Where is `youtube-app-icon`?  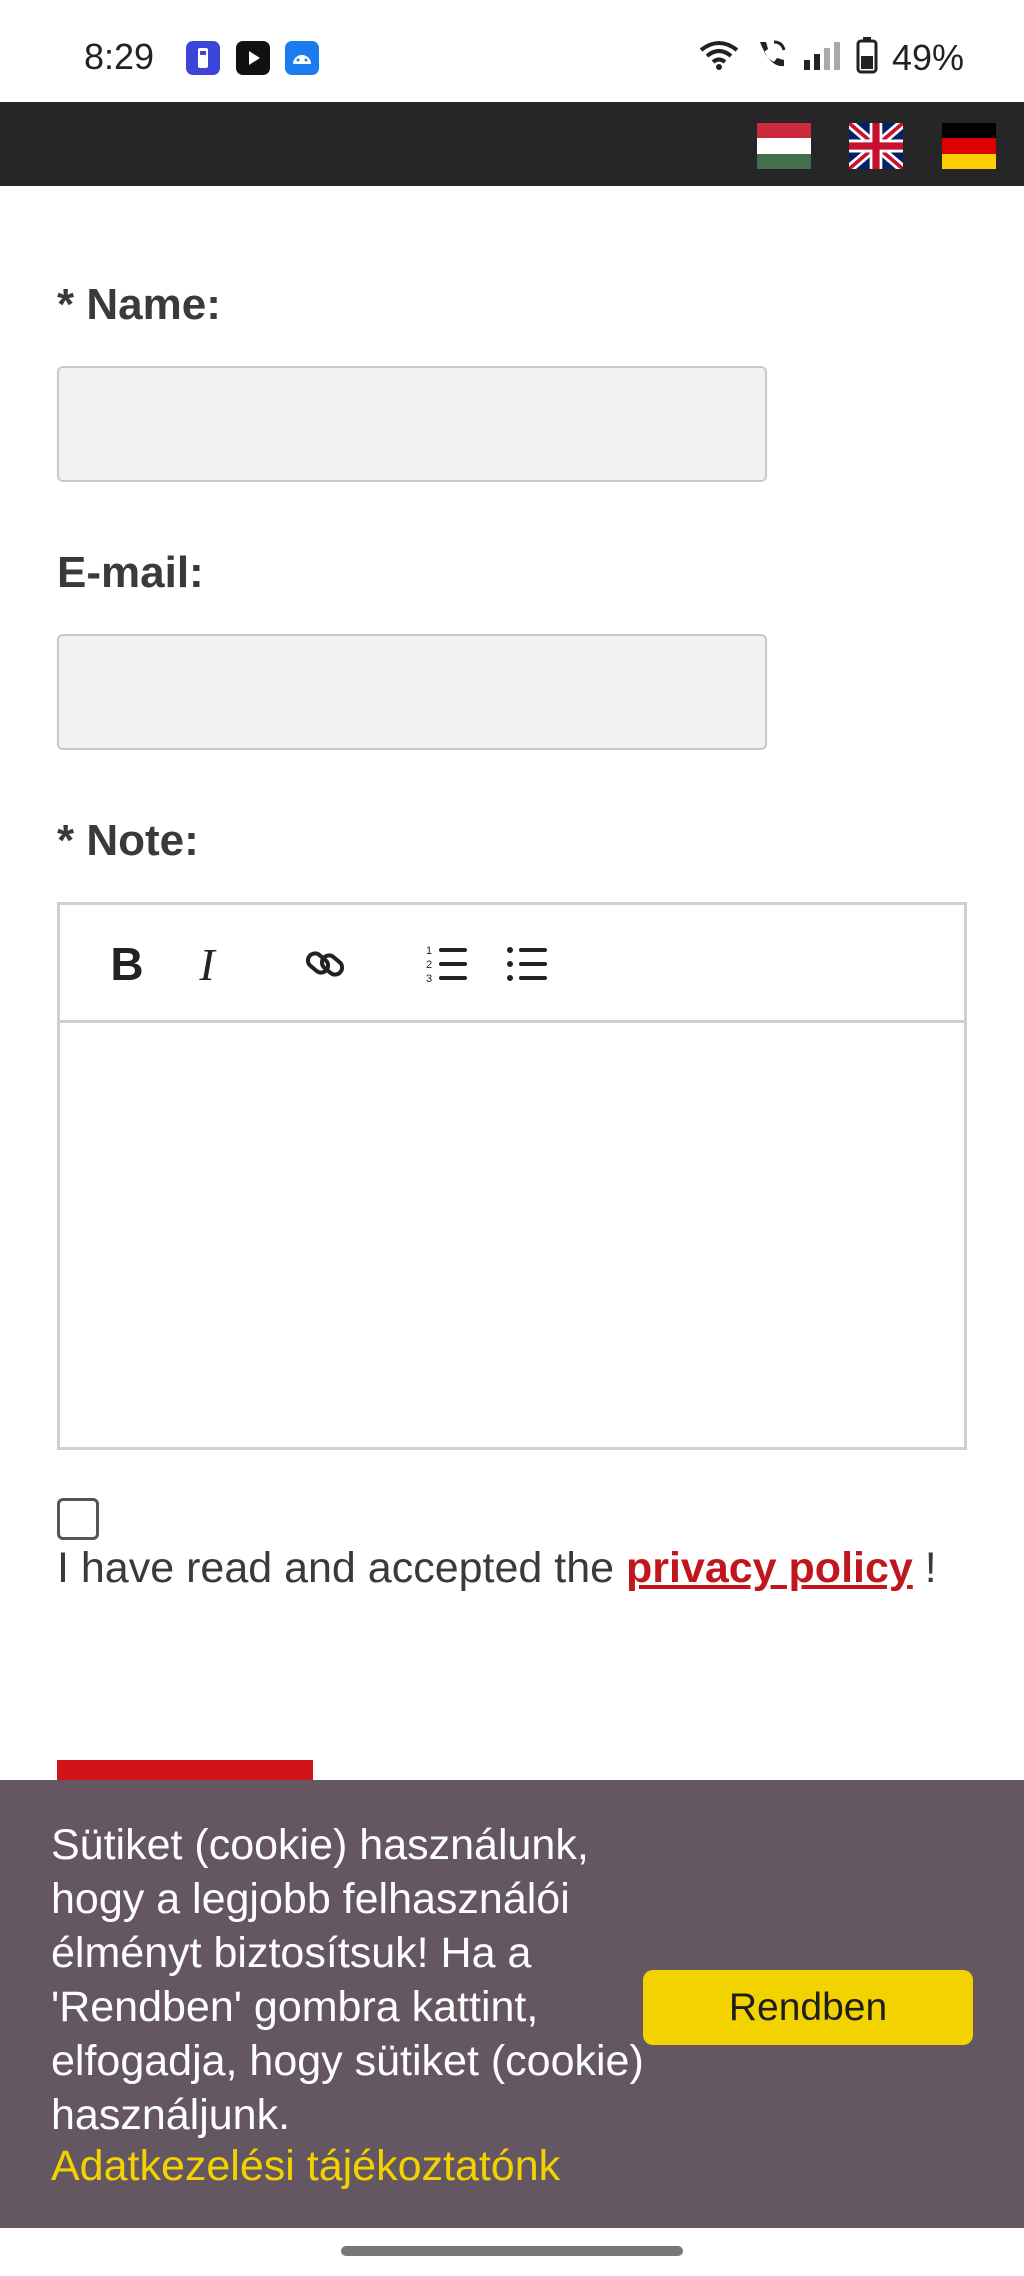 youtube-app-icon is located at coordinates (253, 58).